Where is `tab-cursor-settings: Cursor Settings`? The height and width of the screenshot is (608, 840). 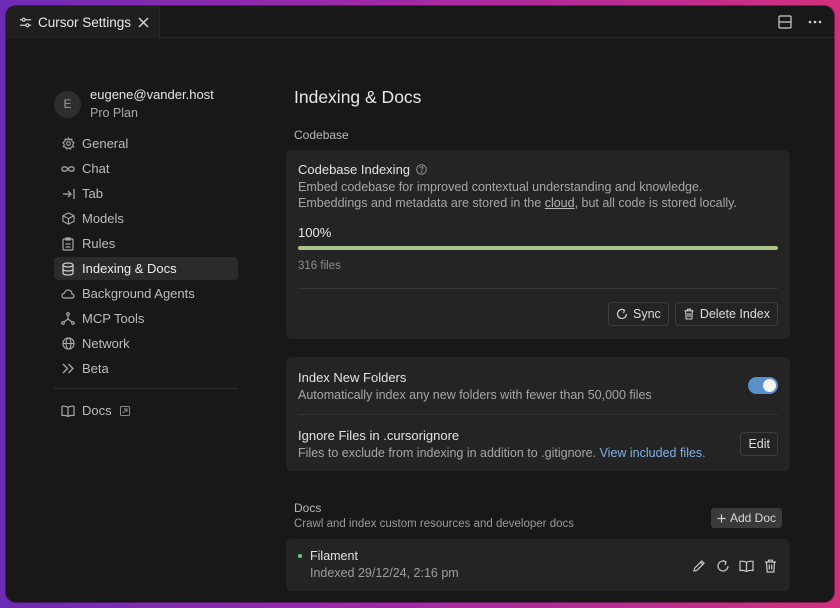 tab-cursor-settings: Cursor Settings is located at coordinates (83, 22).